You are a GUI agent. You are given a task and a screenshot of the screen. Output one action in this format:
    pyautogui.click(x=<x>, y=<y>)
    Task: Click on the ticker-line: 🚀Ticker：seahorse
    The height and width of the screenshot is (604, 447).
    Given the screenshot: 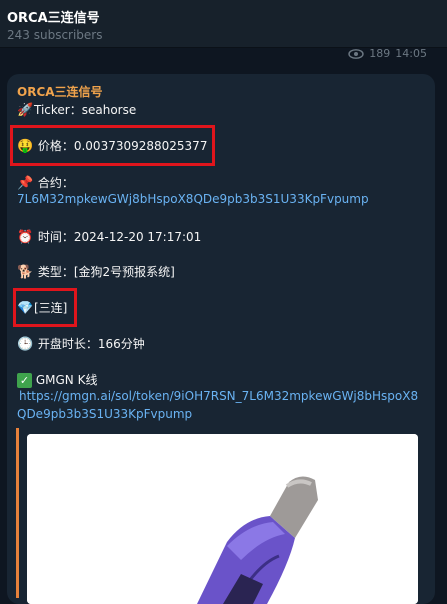 What is the action you would take?
    pyautogui.click(x=76, y=109)
    